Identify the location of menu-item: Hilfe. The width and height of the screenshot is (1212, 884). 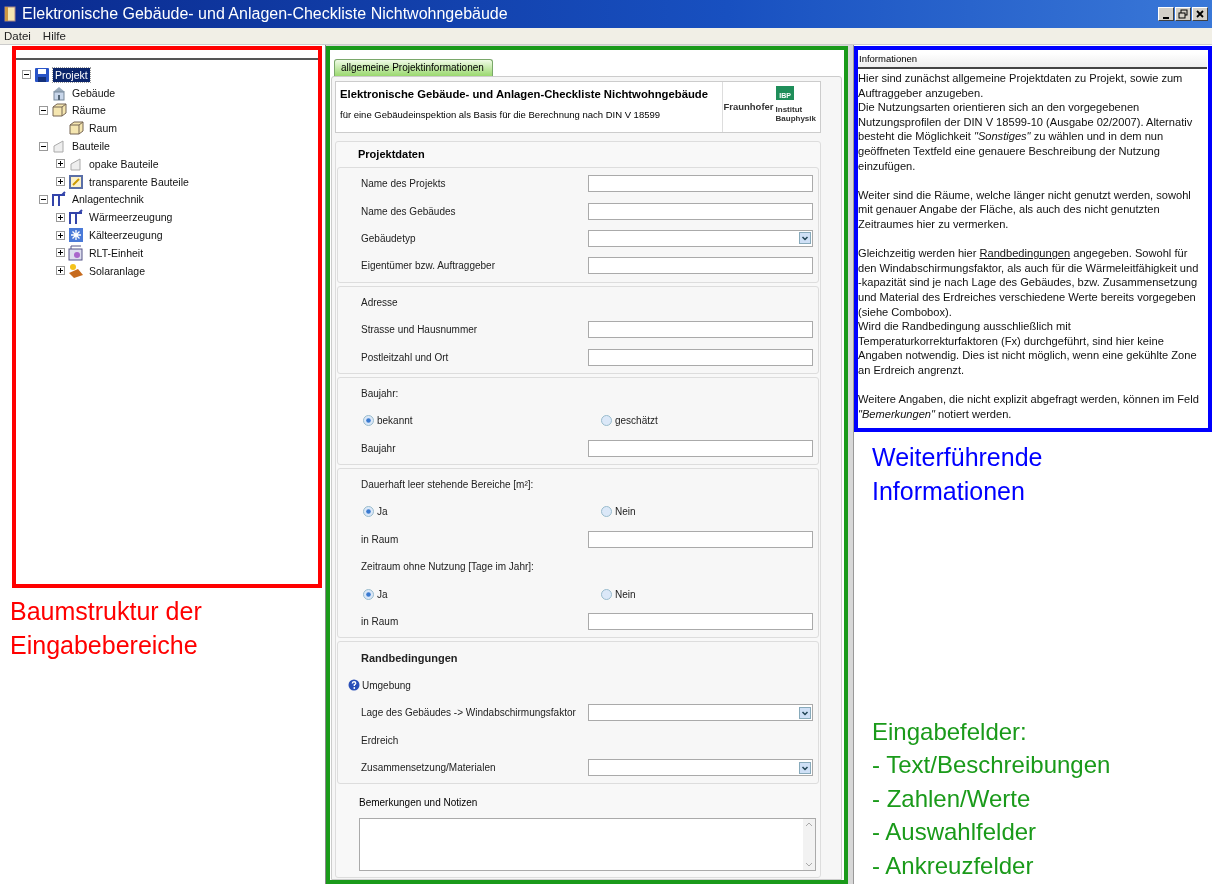
(54, 36).